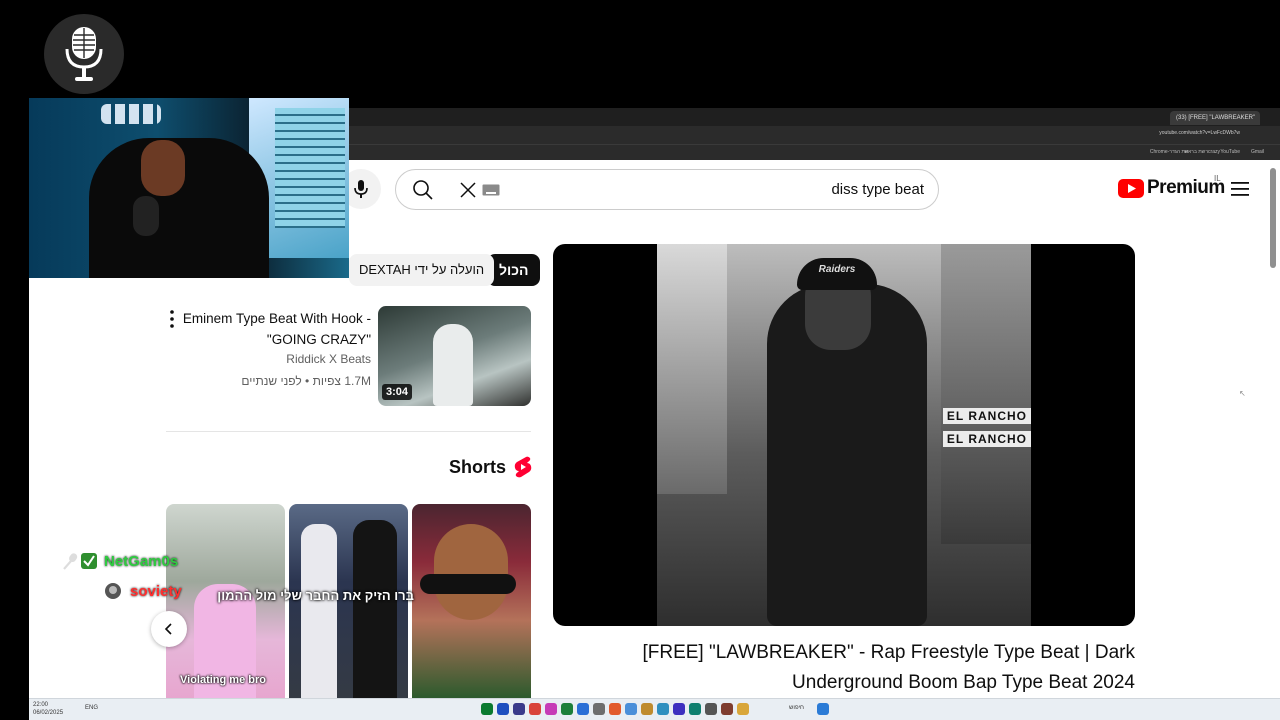  I want to click on address-bar: youtube.com/watch?v=LwFcDWb7w, so click(1199, 133).